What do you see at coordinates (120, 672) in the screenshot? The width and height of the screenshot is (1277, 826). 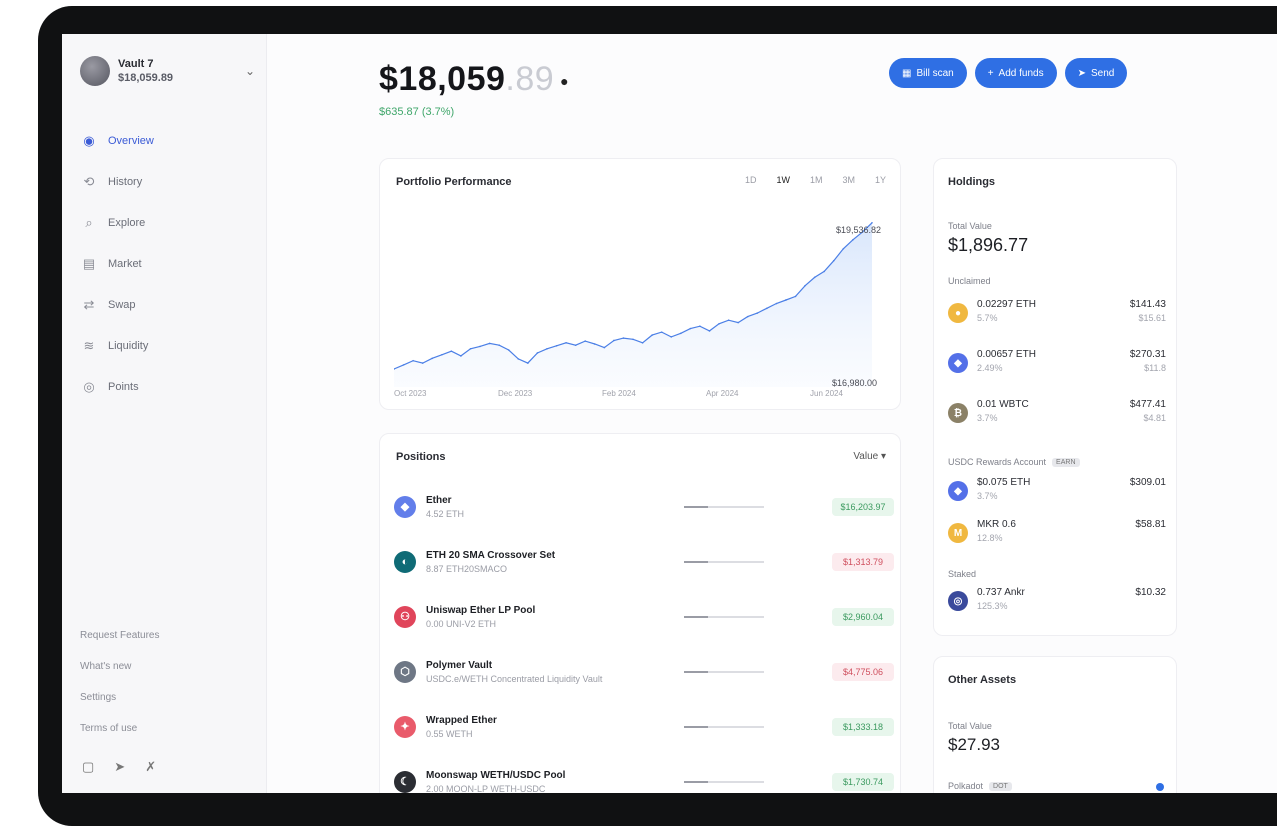 I see `sidebar-footer-link: What's new` at bounding box center [120, 672].